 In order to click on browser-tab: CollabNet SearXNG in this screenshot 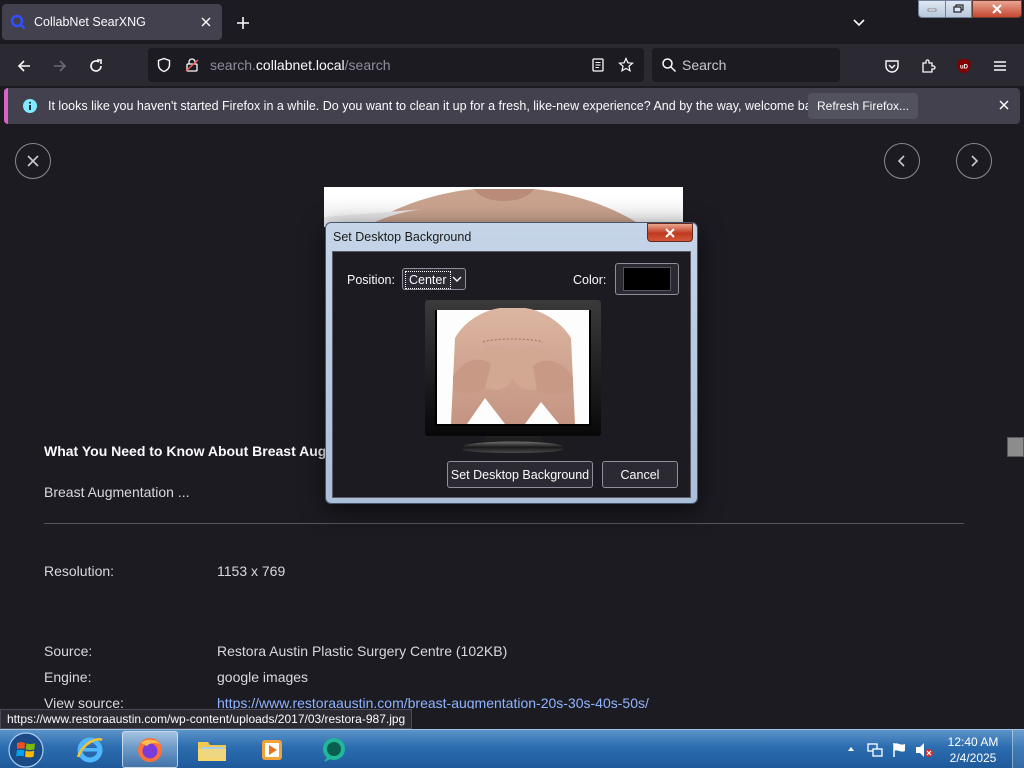, I will do `click(112, 22)`.